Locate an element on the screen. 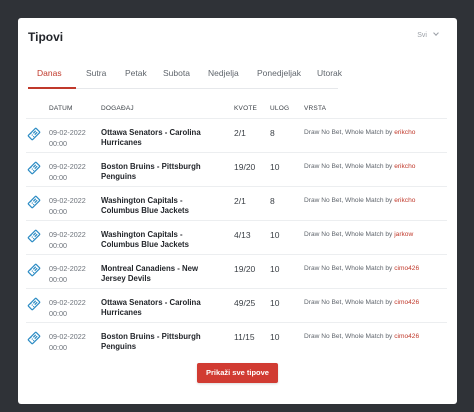  column-header-type: VRSTA is located at coordinates (315, 108).